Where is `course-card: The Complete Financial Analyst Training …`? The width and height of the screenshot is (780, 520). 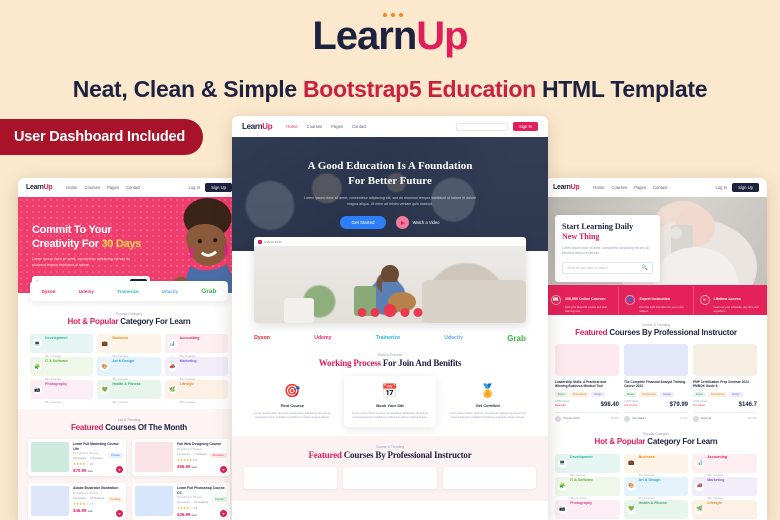
course-card: The Complete Financial Analyst Training … is located at coordinates (656, 383).